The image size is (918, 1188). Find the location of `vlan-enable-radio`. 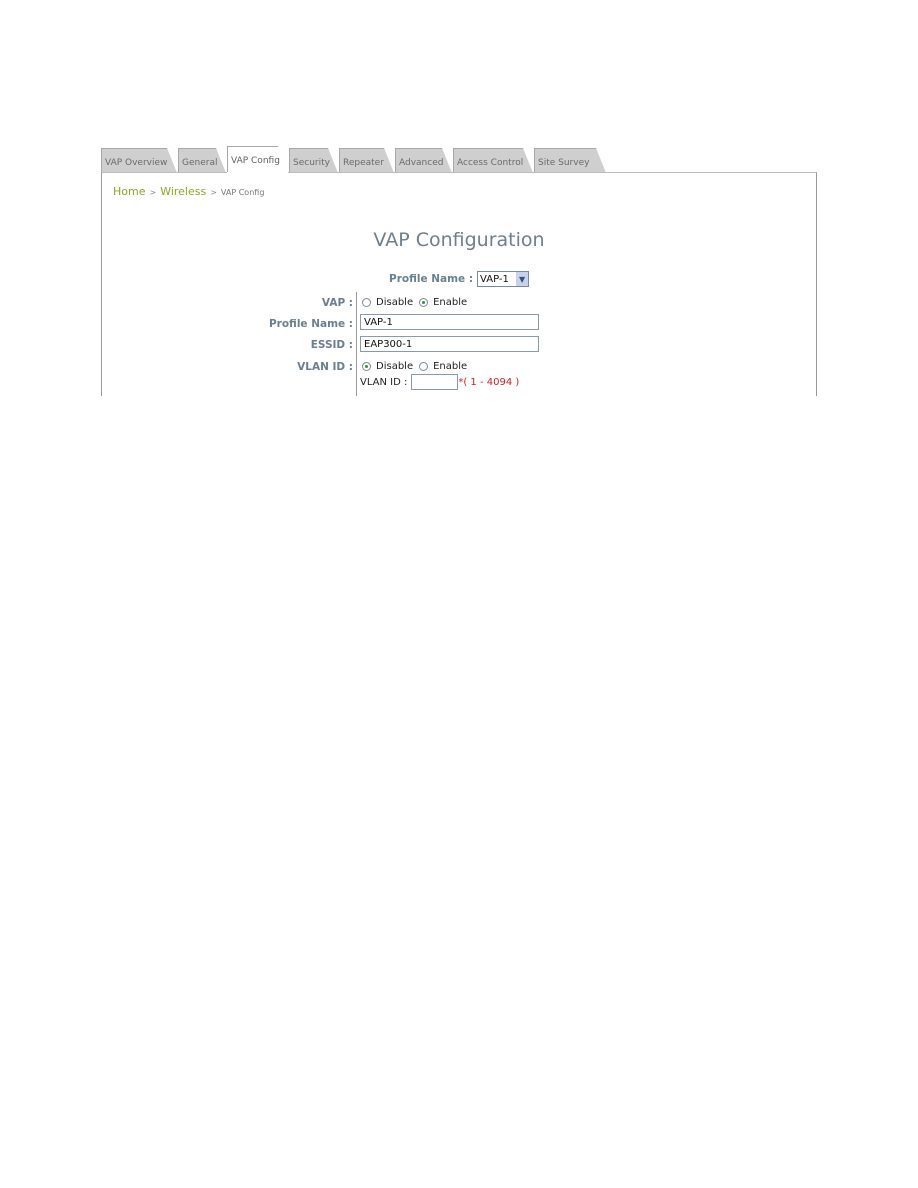

vlan-enable-radio is located at coordinates (424, 366).